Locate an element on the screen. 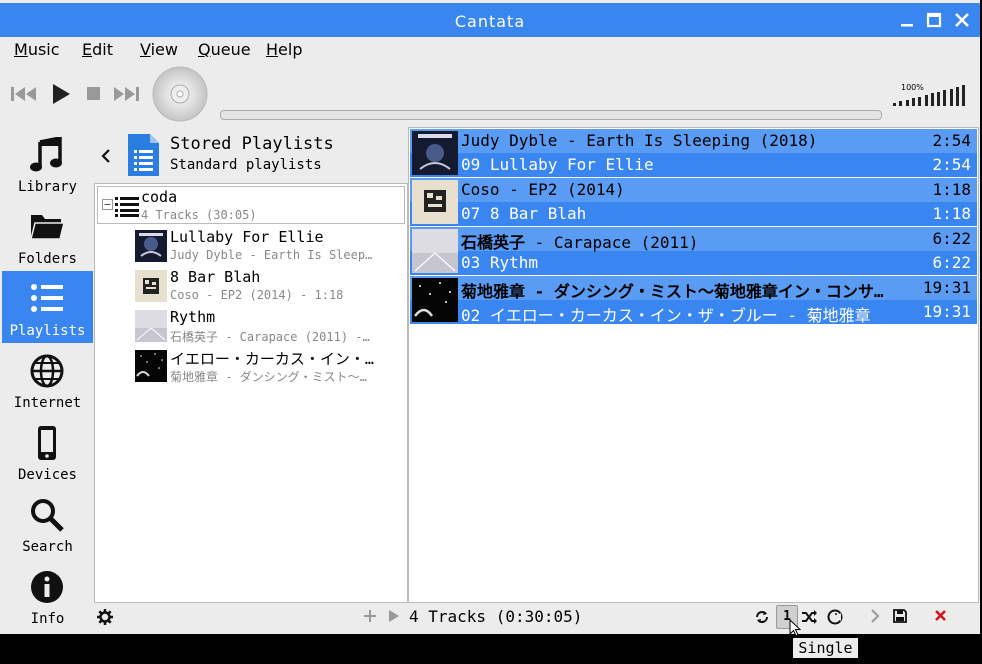 The image size is (982, 664). track-subtitle: Coso - EP2 (2014) - 1:18 is located at coordinates (257, 295).